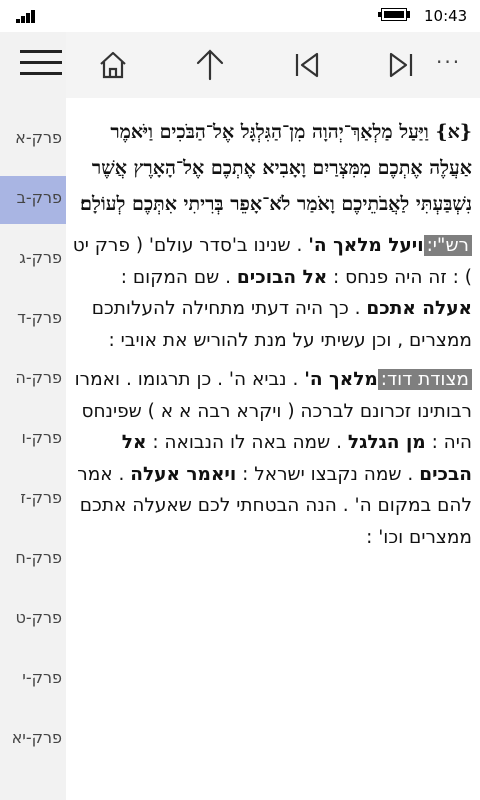 The image size is (480, 800). I want to click on rashi-label: רש"י:, so click(447, 245).